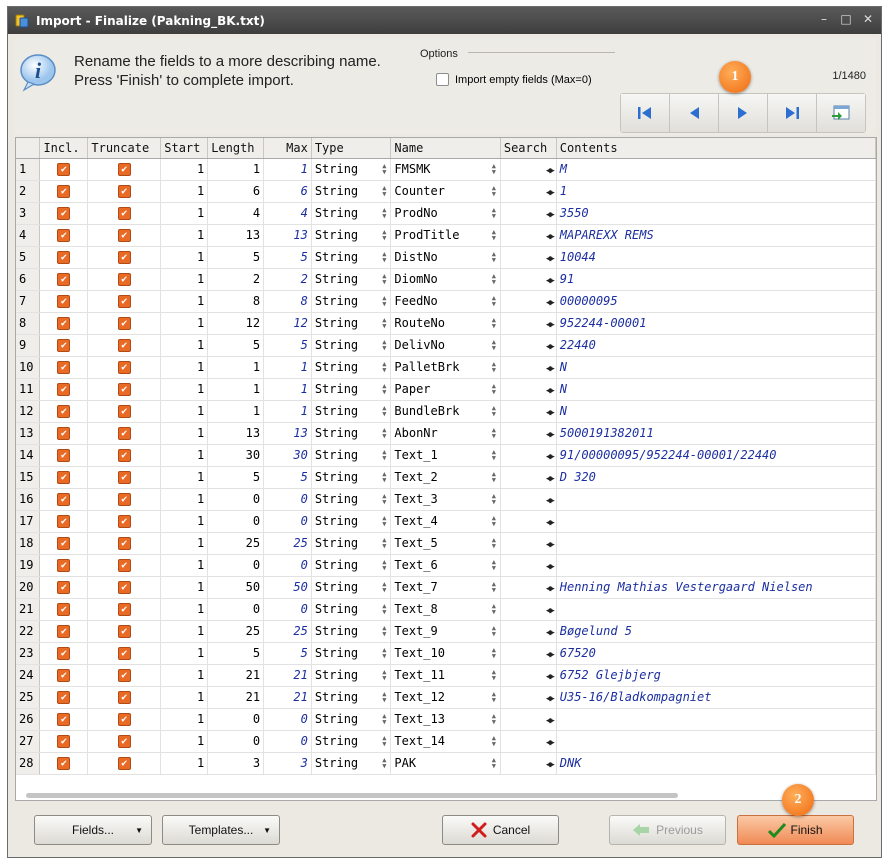 Image resolution: width=889 pixels, height=864 pixels. What do you see at coordinates (236, 697) in the screenshot?
I see `length-cell: 21` at bounding box center [236, 697].